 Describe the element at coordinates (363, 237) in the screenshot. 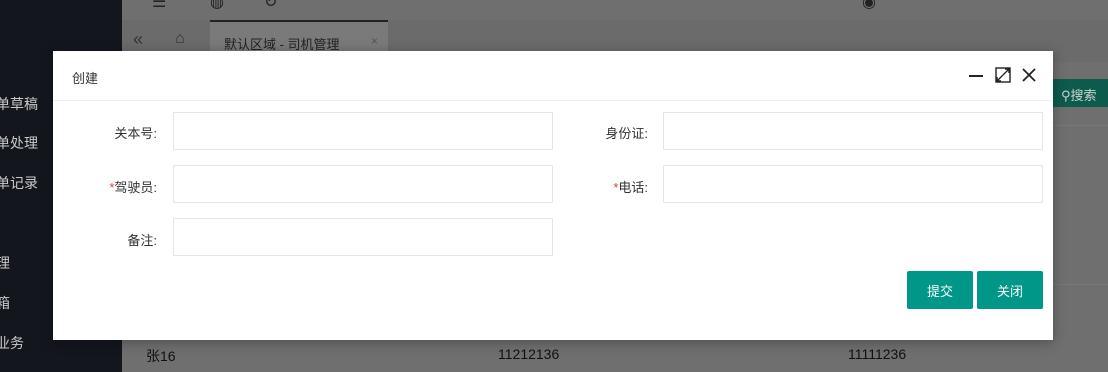

I see `remark-input` at that location.